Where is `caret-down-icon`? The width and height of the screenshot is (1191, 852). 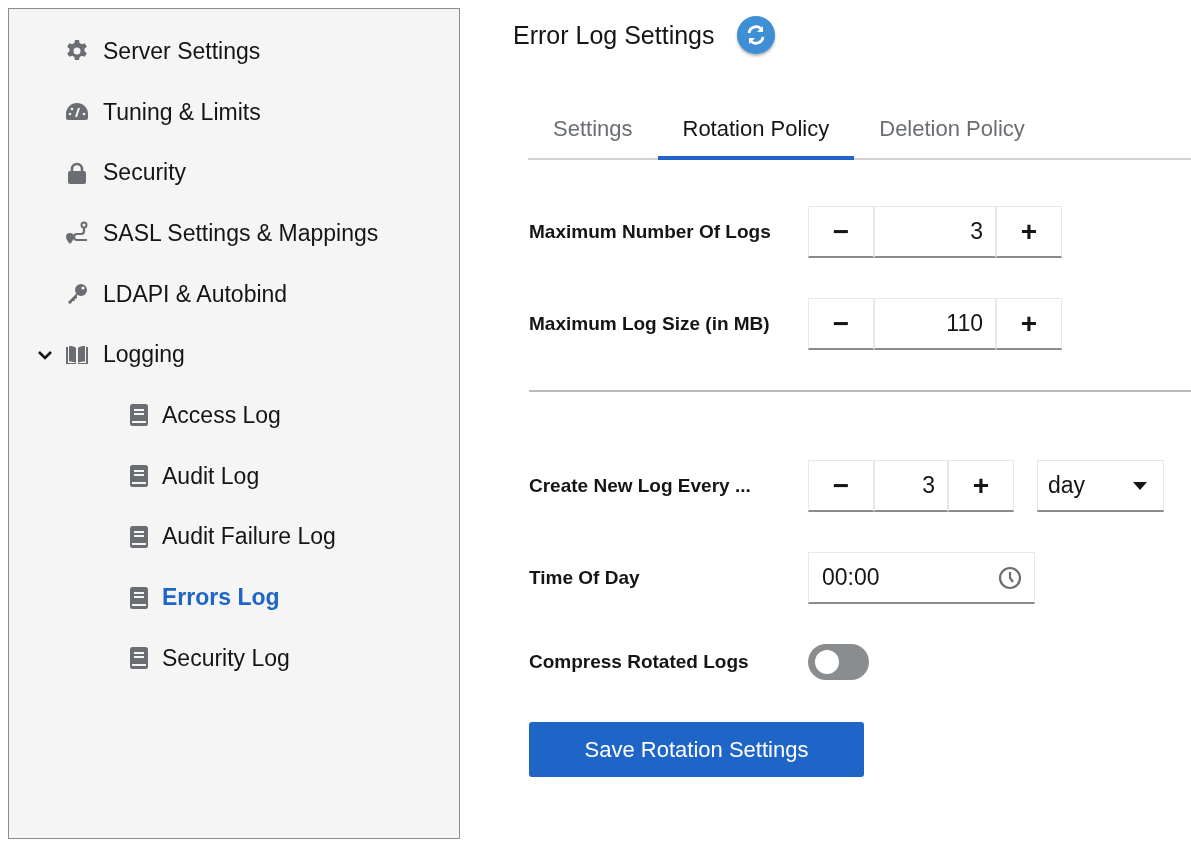 caret-down-icon is located at coordinates (1140, 485).